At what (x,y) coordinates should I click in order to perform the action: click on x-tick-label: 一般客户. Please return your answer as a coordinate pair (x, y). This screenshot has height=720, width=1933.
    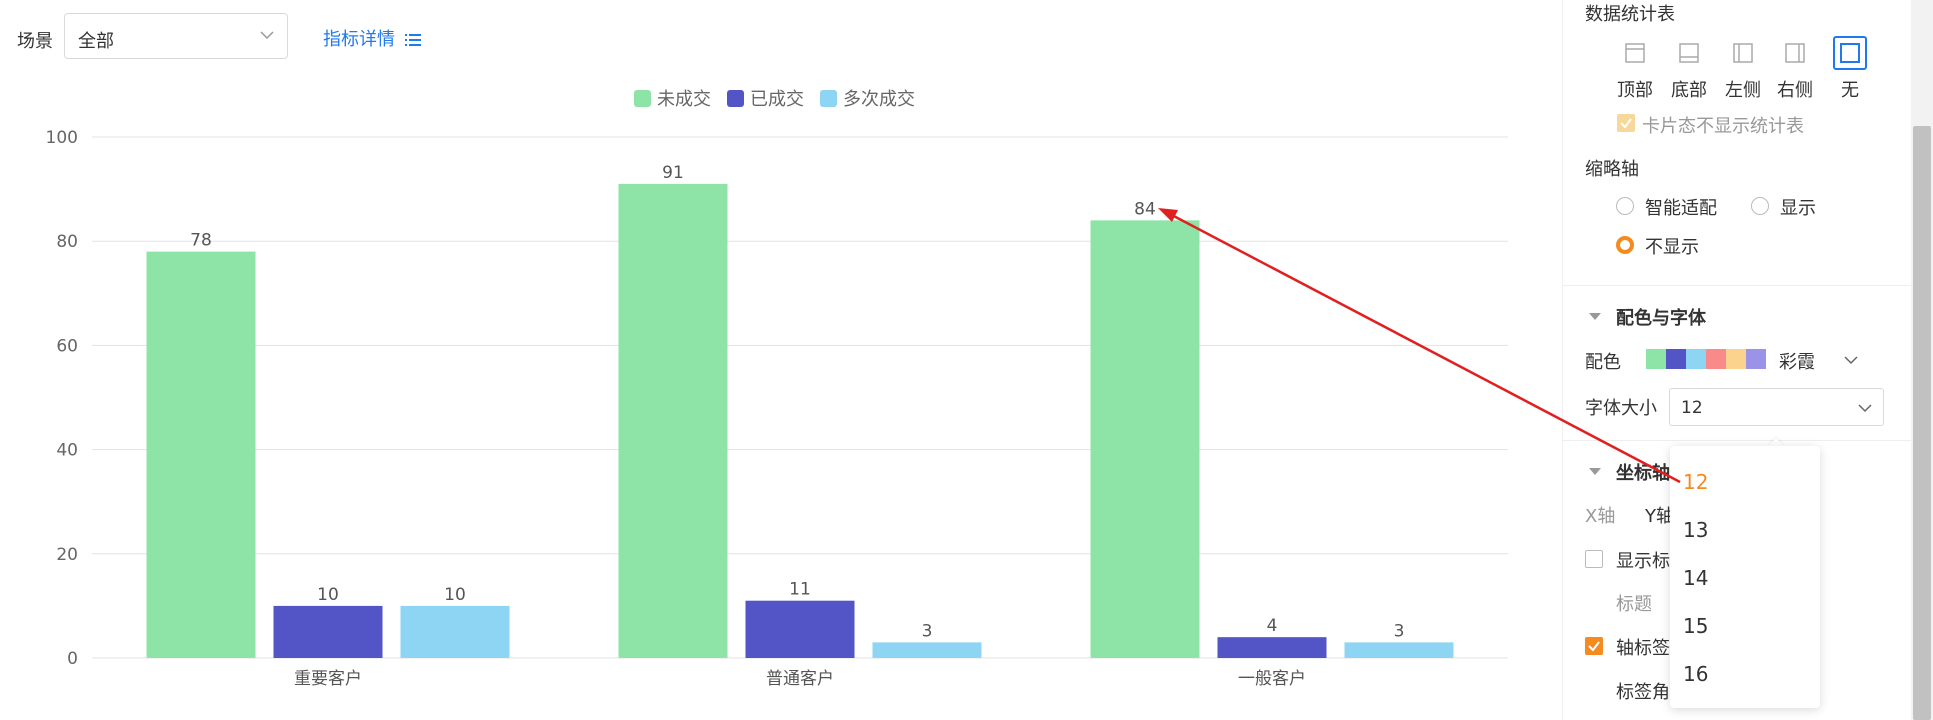
    Looking at the image, I should click on (1272, 679).